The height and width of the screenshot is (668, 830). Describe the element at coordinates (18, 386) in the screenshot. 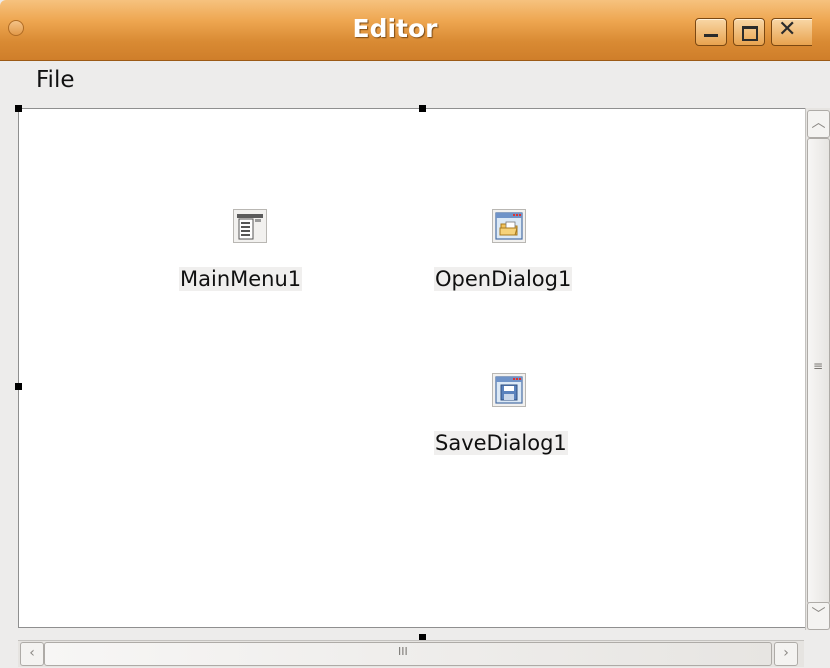

I see `resize-handle-left` at that location.